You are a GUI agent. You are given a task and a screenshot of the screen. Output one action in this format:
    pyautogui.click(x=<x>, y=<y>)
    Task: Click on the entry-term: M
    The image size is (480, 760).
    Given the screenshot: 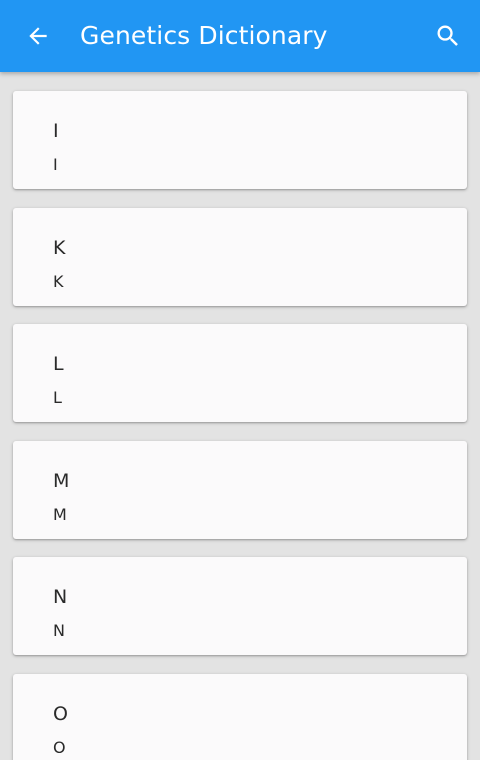 What is the action you would take?
    pyautogui.click(x=61, y=481)
    